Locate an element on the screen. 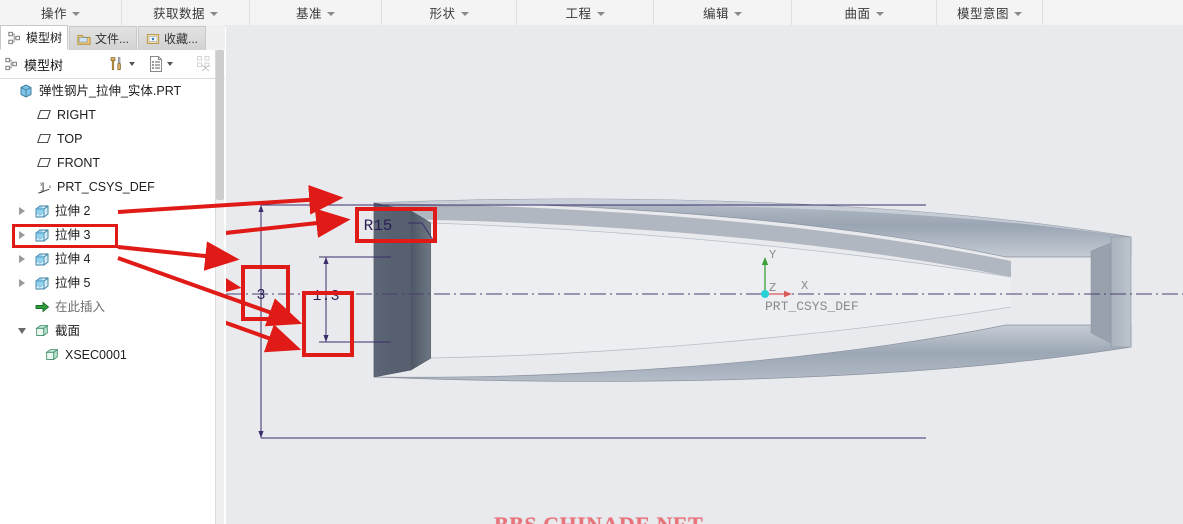 Image resolution: width=1183 pixels, height=524 pixels. ribbon-group-0: 操作 is located at coordinates (61, 12).